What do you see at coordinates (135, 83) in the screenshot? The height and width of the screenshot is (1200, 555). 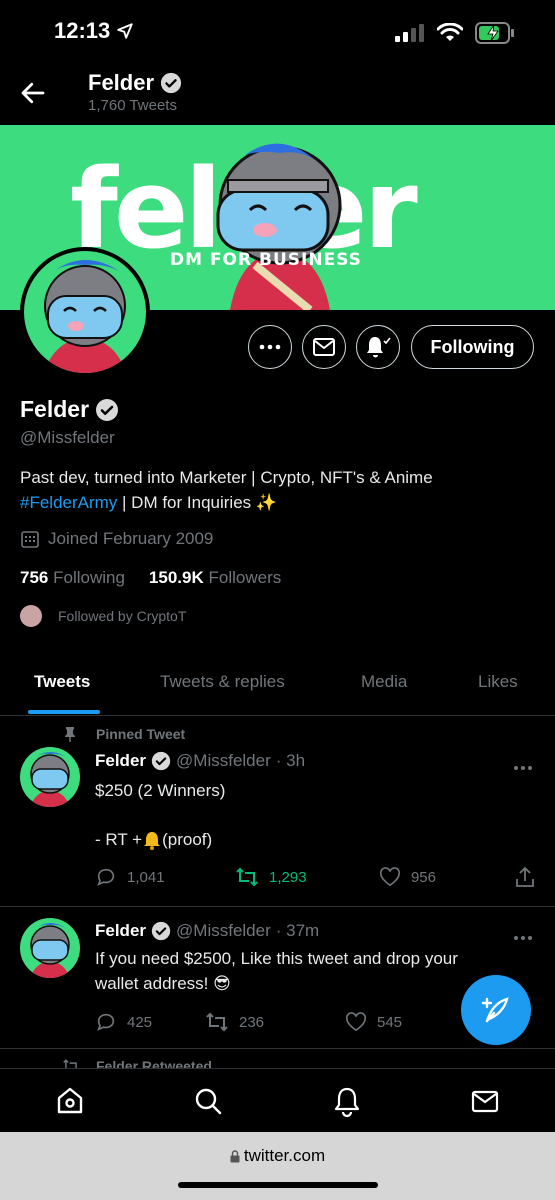 I see `header-title: Felder` at bounding box center [135, 83].